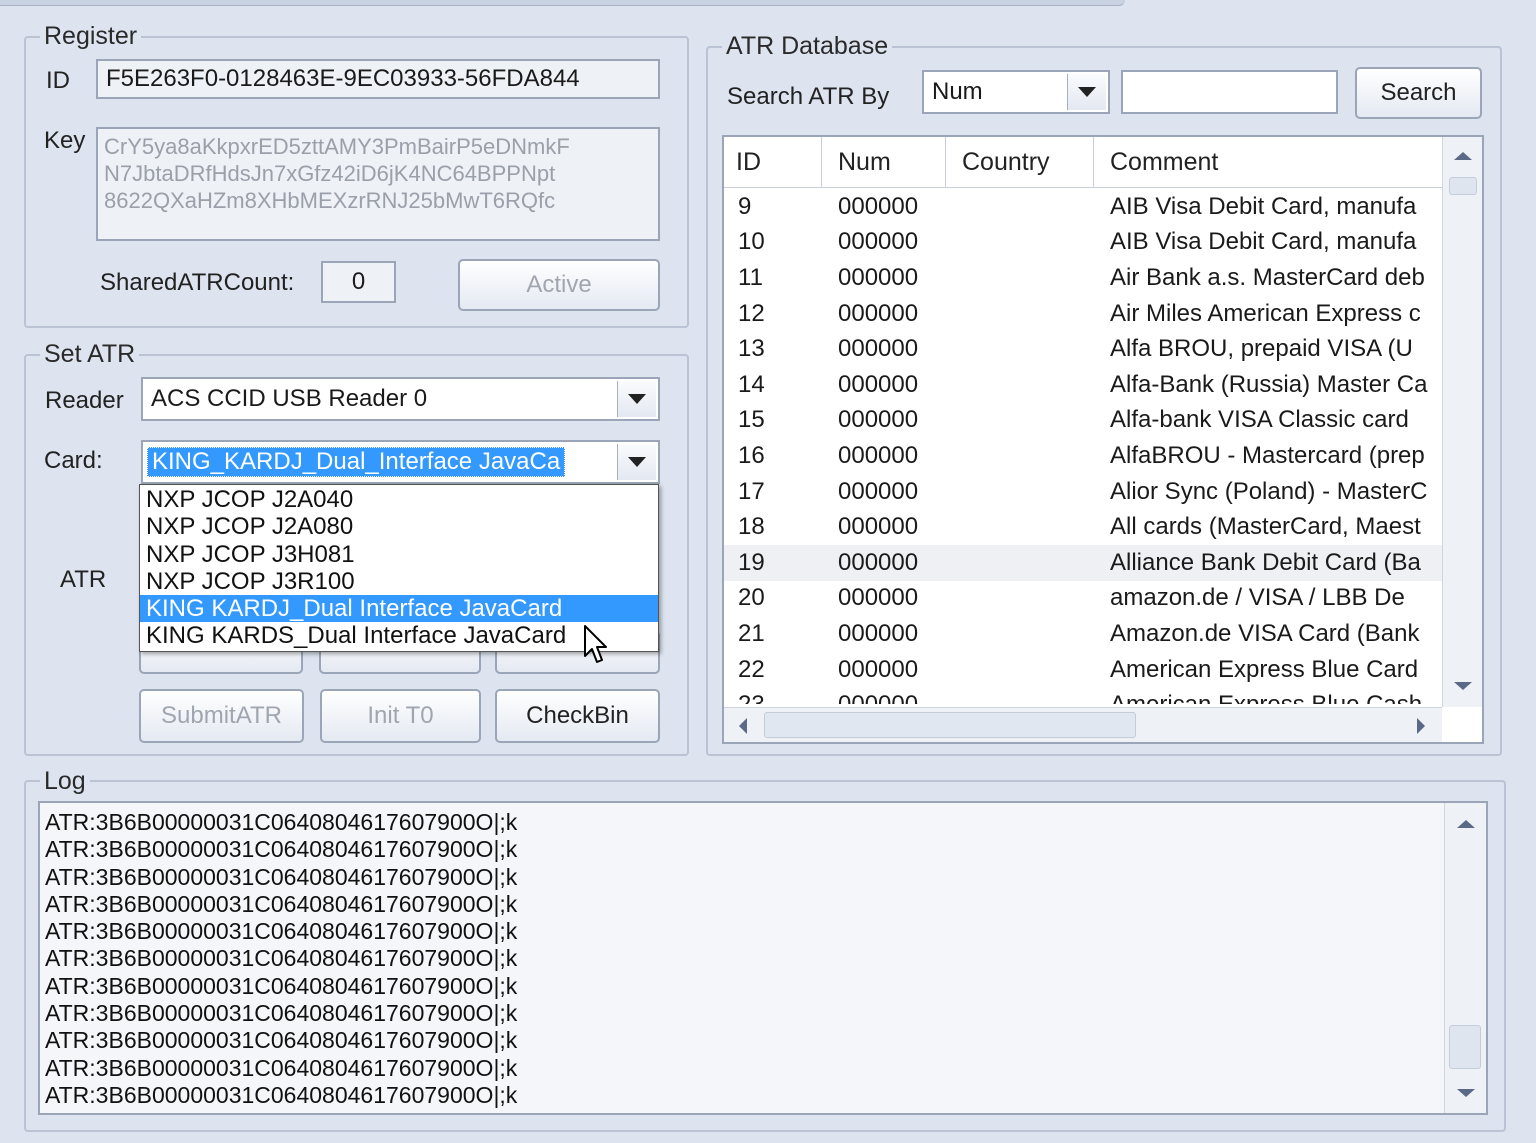 This screenshot has height=1143, width=1536. I want to click on card-option: KING KARDS_Dual Interface JavaCard, so click(399, 635).